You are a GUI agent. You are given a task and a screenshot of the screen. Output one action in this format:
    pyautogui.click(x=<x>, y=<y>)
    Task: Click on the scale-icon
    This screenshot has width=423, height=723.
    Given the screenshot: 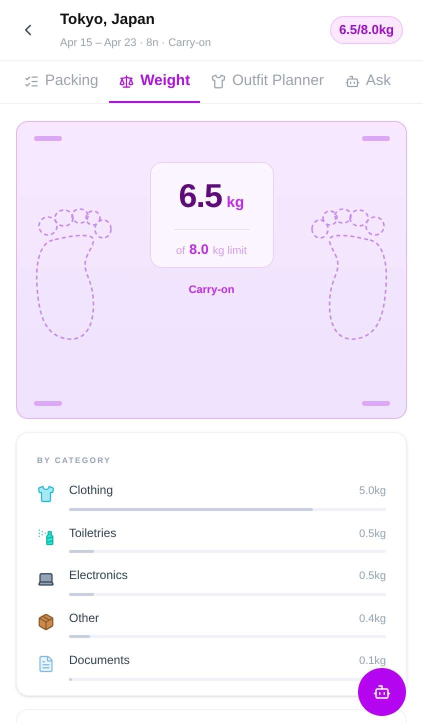 What is the action you would take?
    pyautogui.click(x=126, y=81)
    